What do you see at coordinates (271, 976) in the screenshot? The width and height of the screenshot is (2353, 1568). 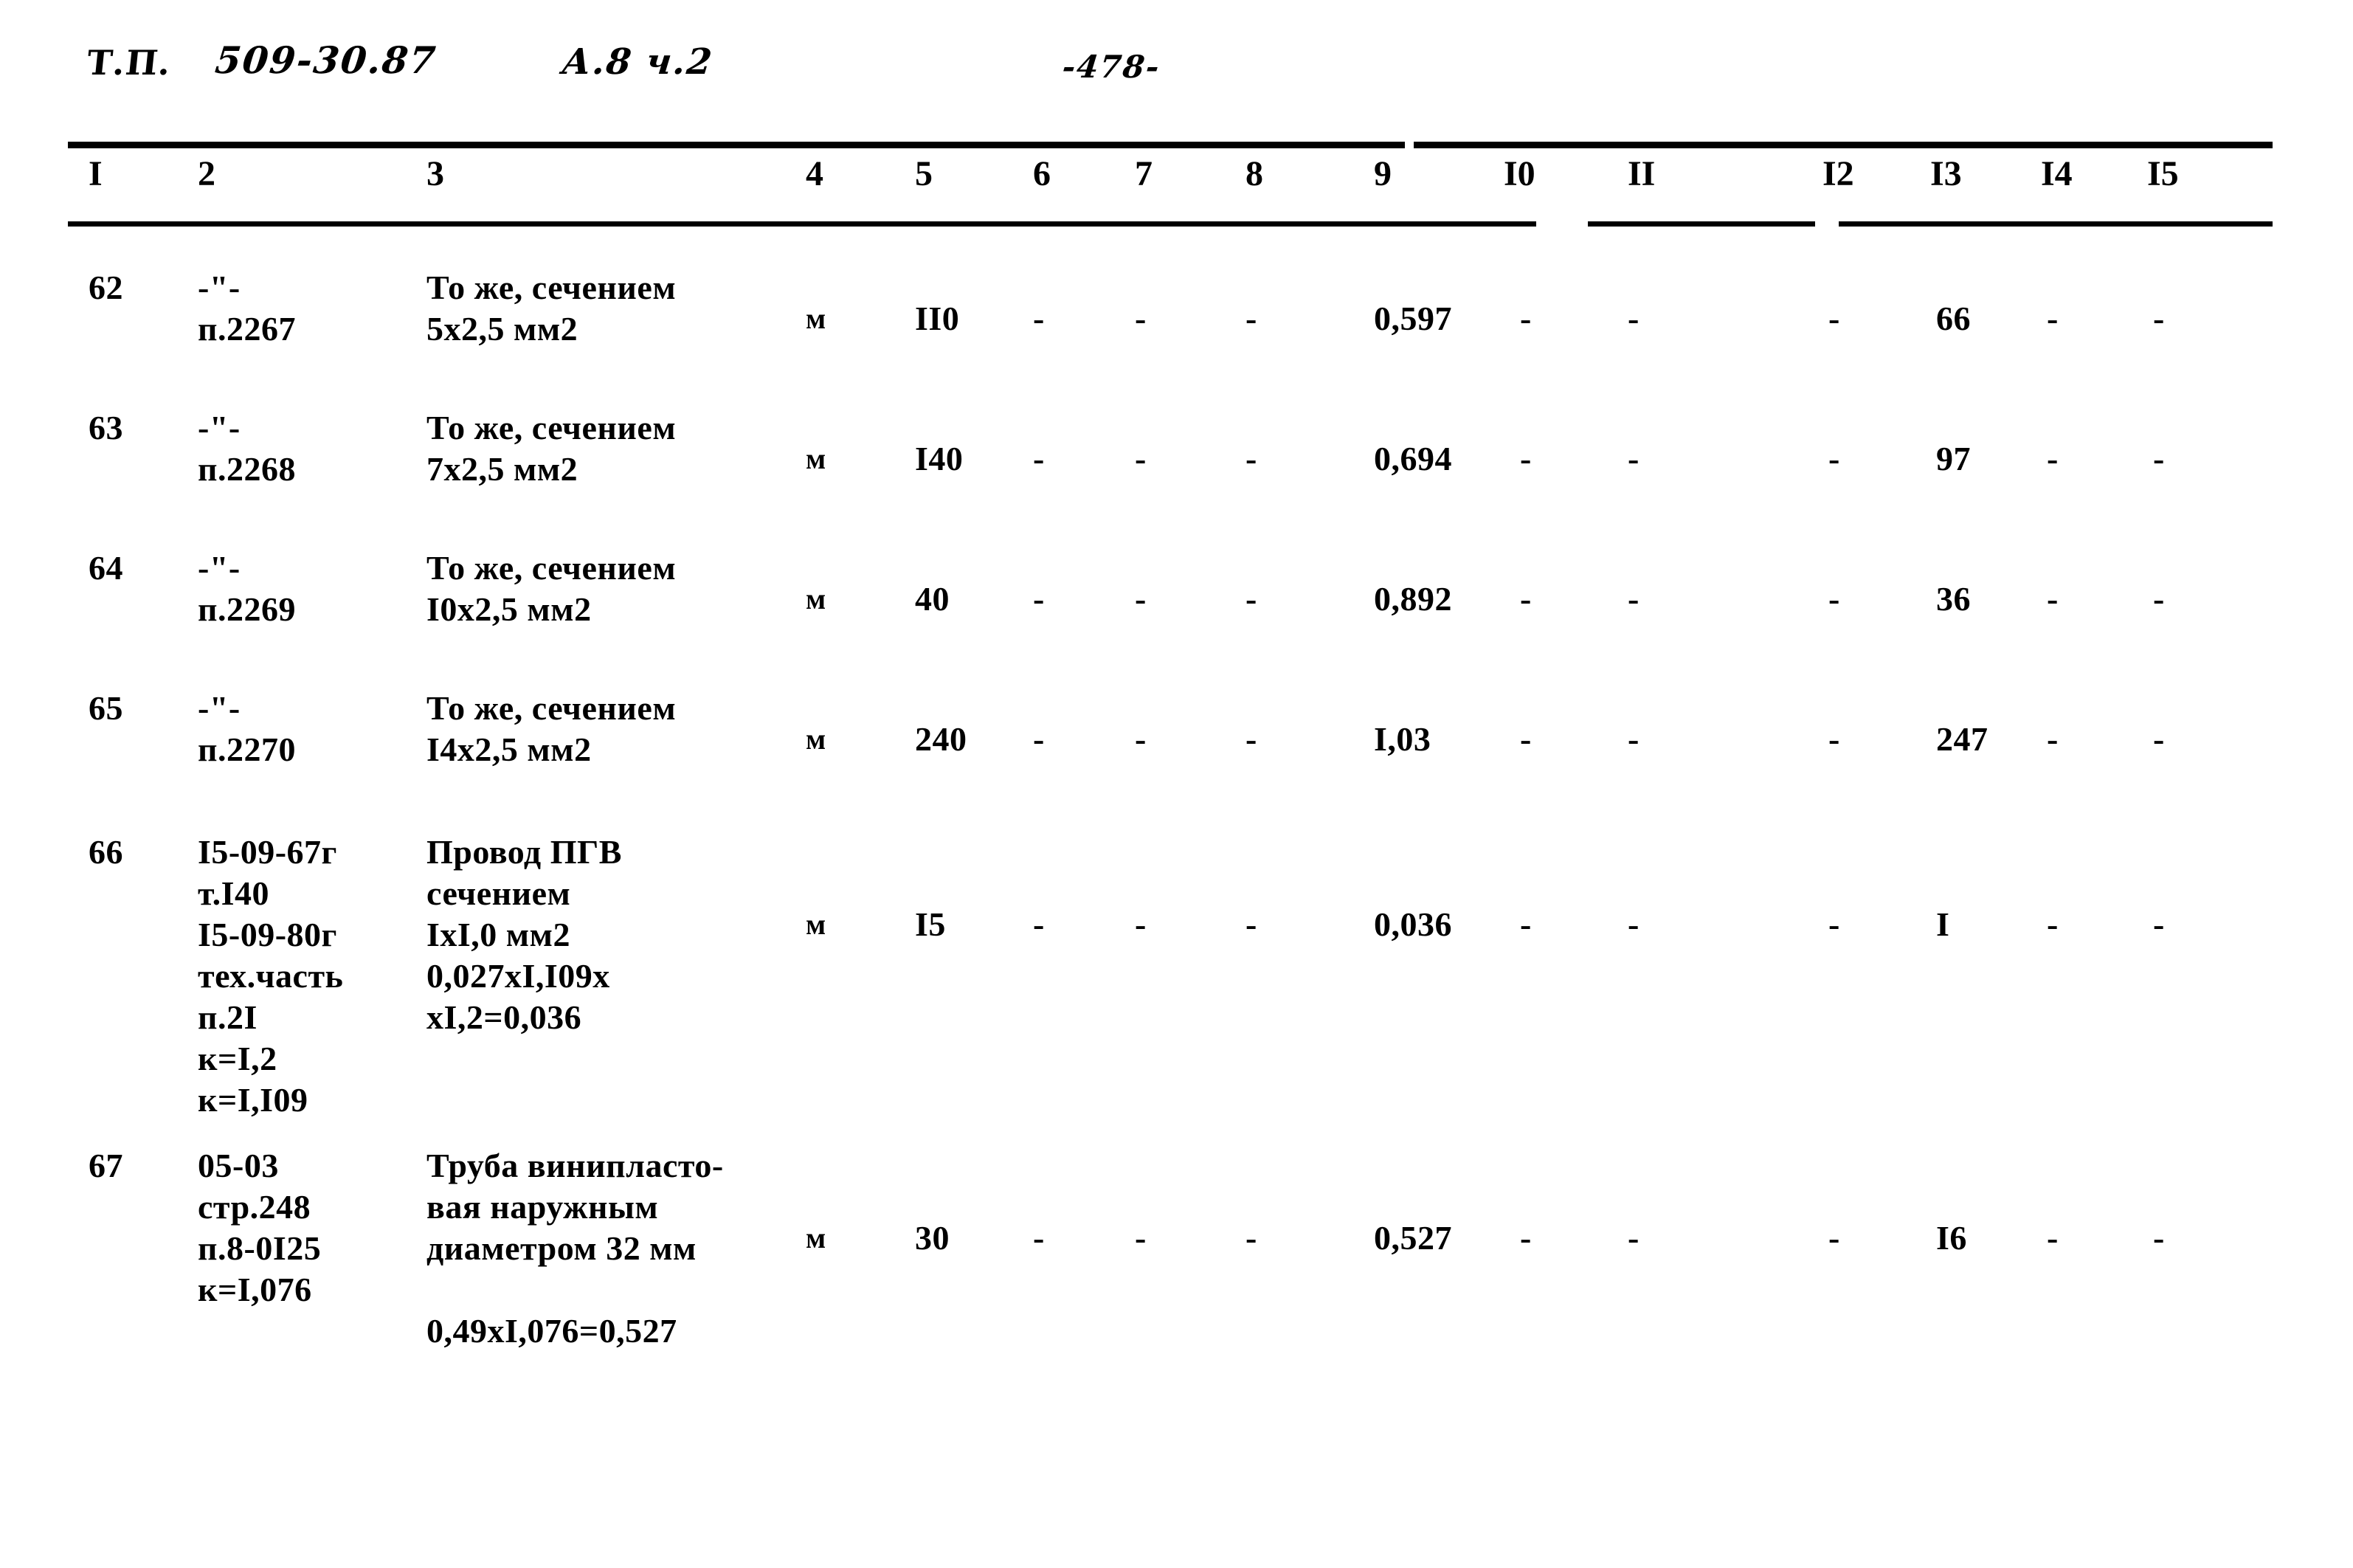 I see `reference-line: тех.часть` at bounding box center [271, 976].